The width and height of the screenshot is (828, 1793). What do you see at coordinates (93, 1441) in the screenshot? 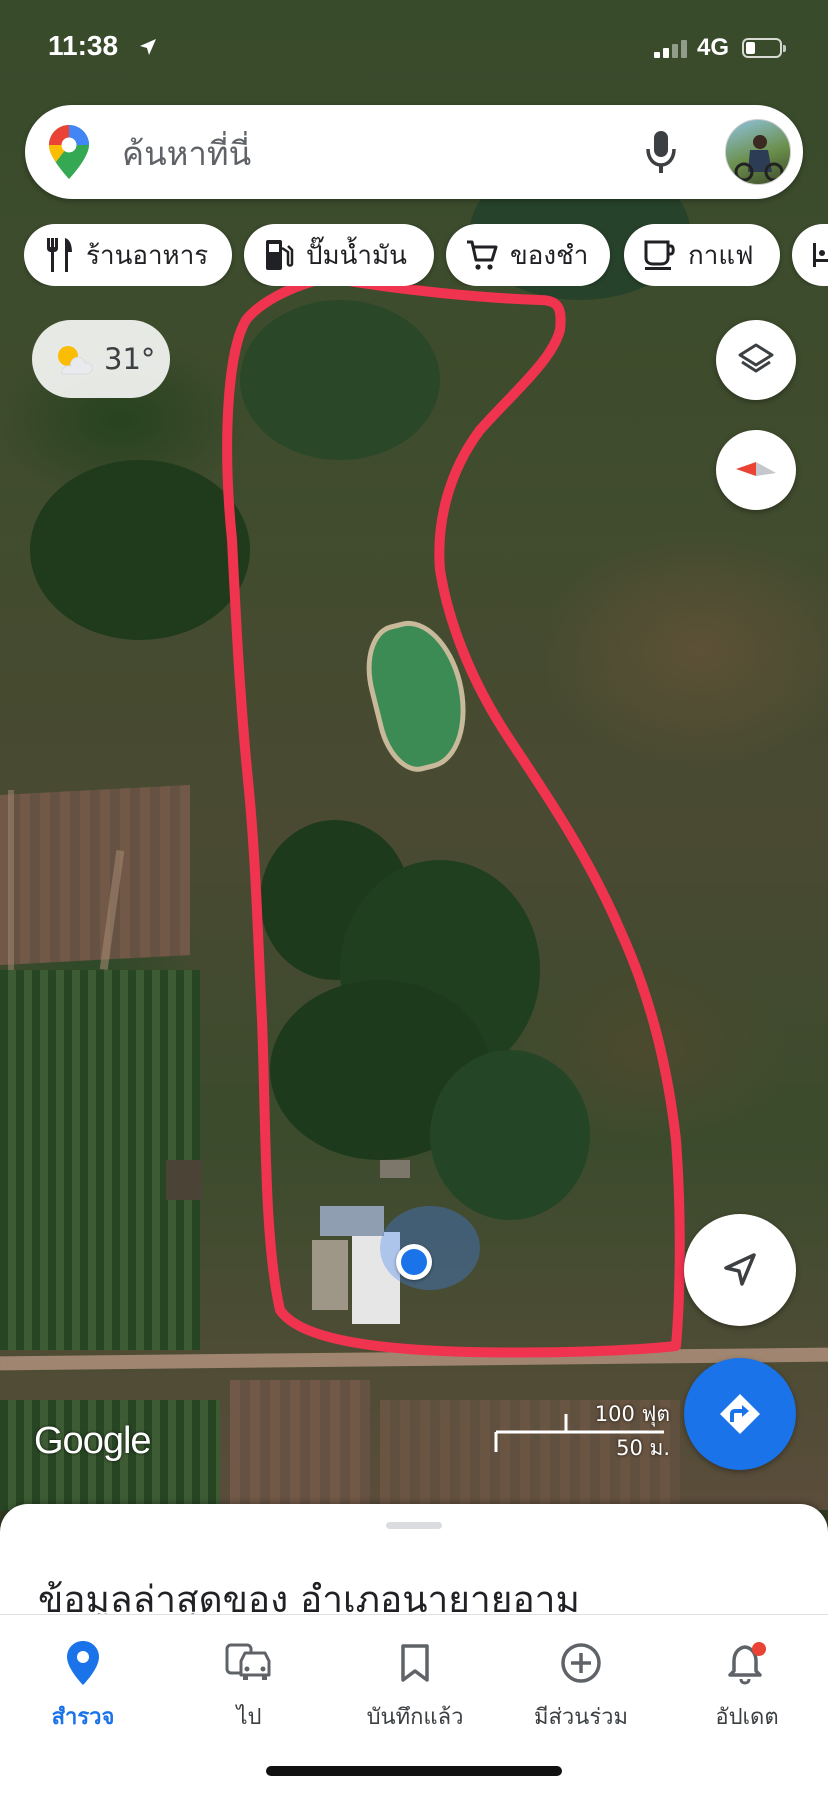
I see `google-attribution: Google` at bounding box center [93, 1441].